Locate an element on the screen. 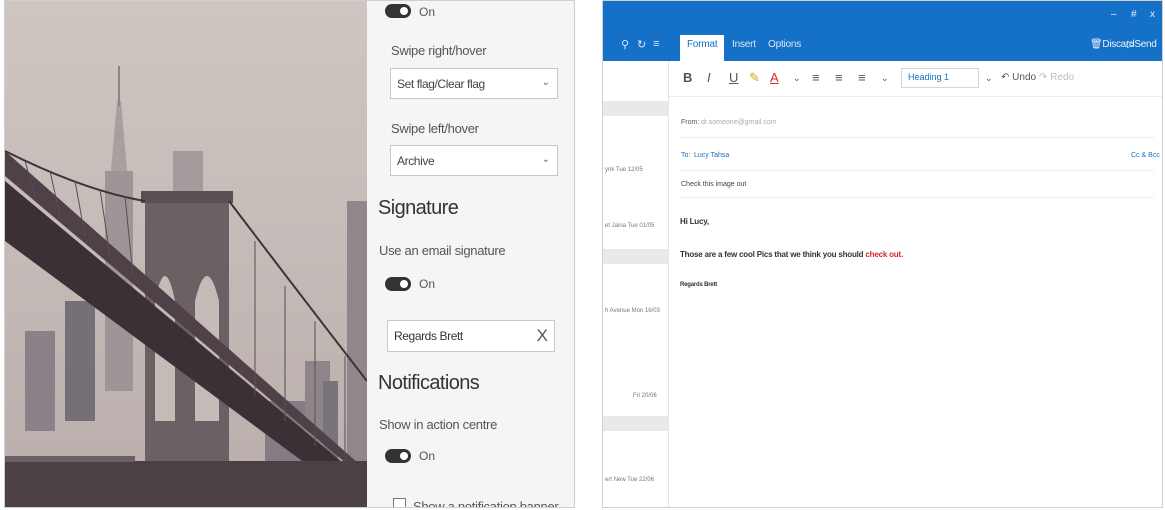 The image size is (1165, 510). tab-insert: Insert is located at coordinates (744, 44).